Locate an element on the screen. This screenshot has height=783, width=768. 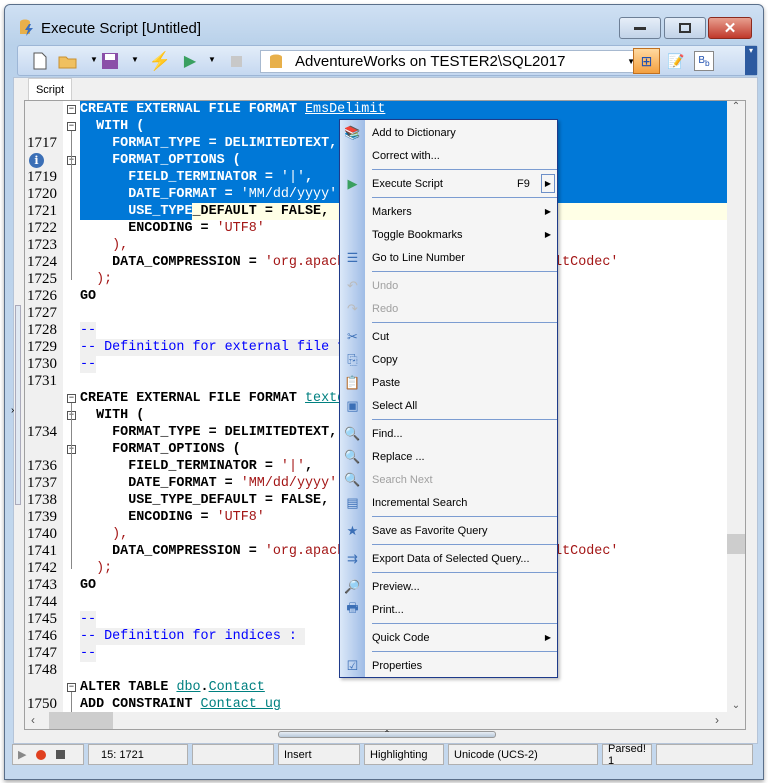
object-tree-button: ⊞ is located at coordinates (646, 61).